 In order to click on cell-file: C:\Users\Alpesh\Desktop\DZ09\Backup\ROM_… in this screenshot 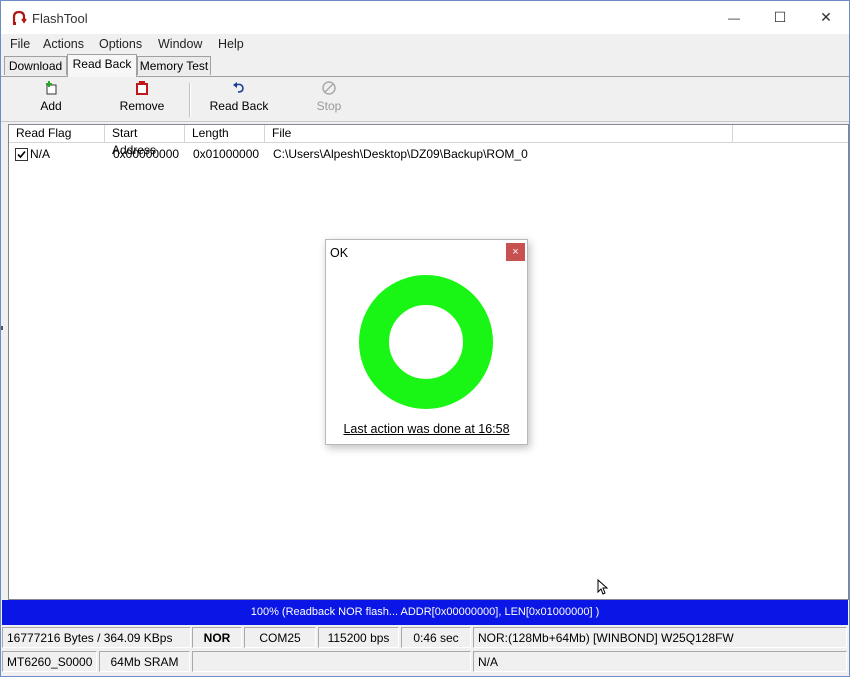, I will do `click(400, 154)`.